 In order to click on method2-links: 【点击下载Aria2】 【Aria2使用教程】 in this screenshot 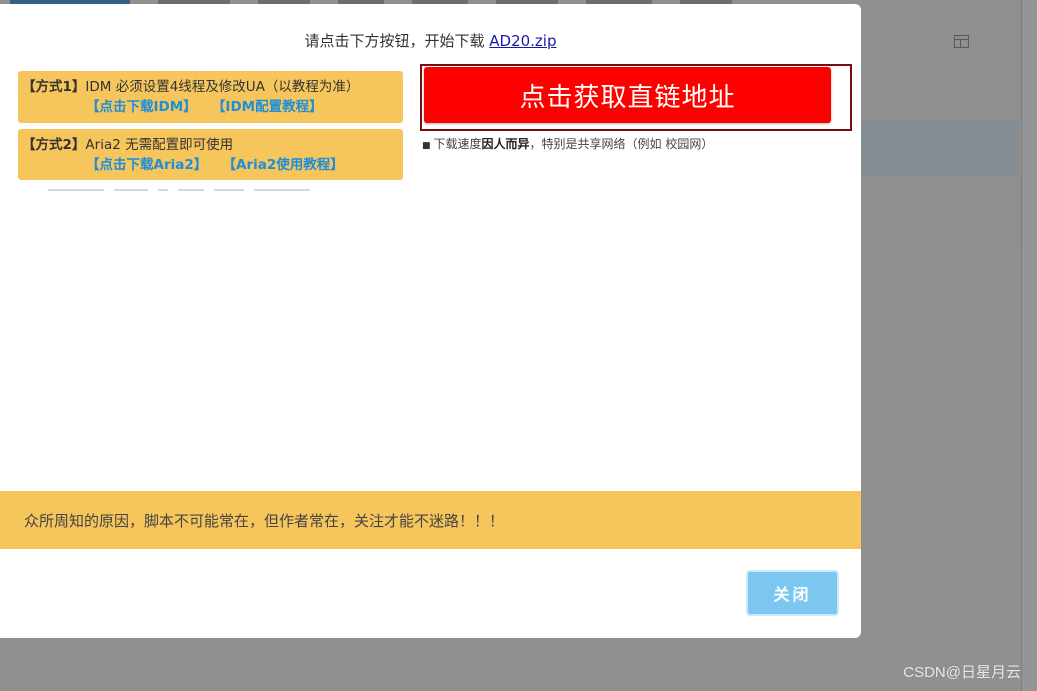, I will do `click(210, 165)`.